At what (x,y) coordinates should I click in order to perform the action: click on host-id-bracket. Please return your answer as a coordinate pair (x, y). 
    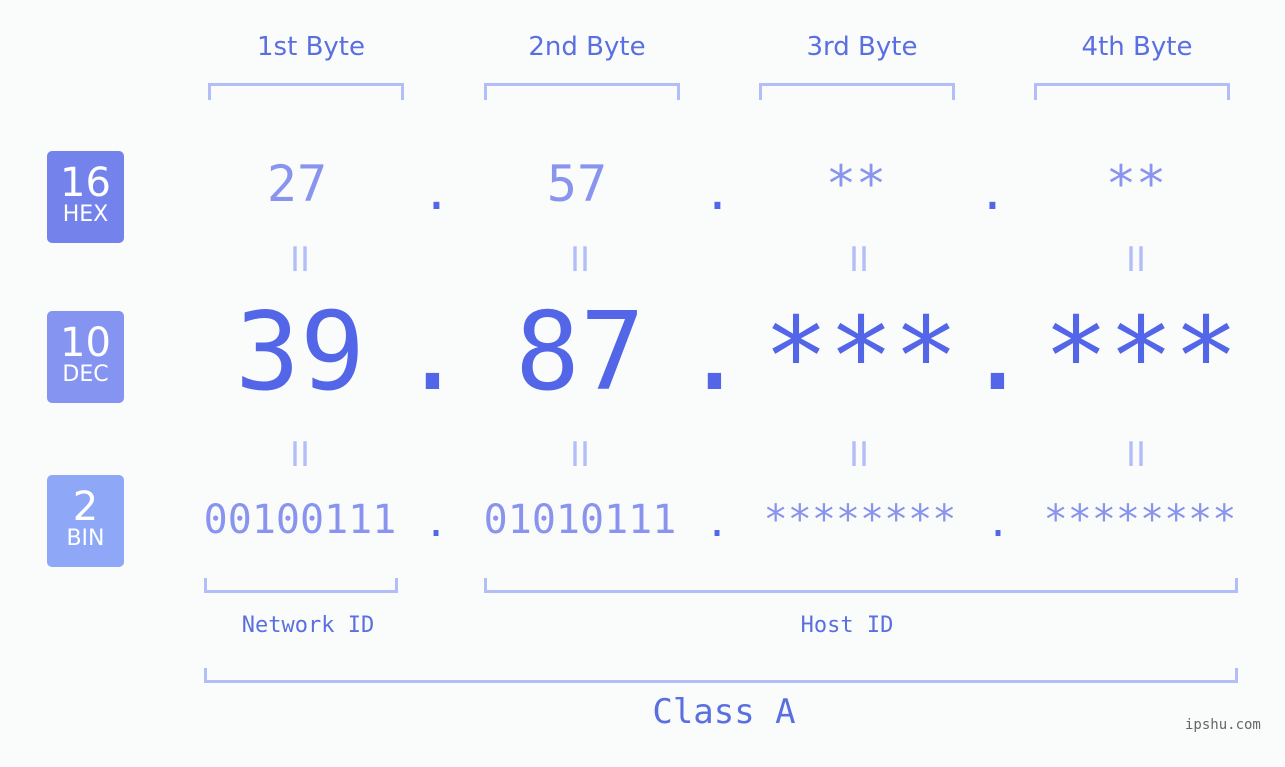
    Looking at the image, I should click on (861, 585).